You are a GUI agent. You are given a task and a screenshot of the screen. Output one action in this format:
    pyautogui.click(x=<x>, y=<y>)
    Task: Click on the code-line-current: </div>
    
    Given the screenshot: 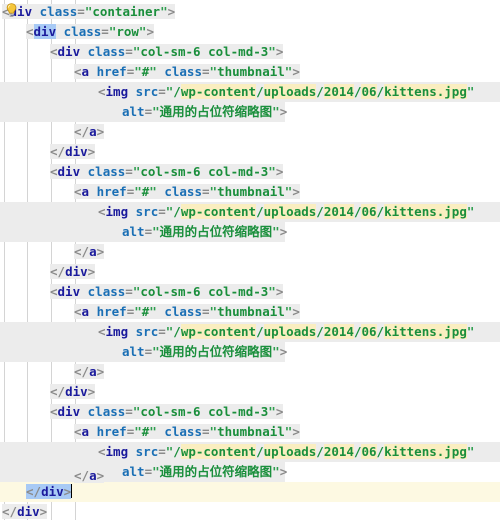 What is the action you would take?
    pyautogui.click(x=250, y=492)
    